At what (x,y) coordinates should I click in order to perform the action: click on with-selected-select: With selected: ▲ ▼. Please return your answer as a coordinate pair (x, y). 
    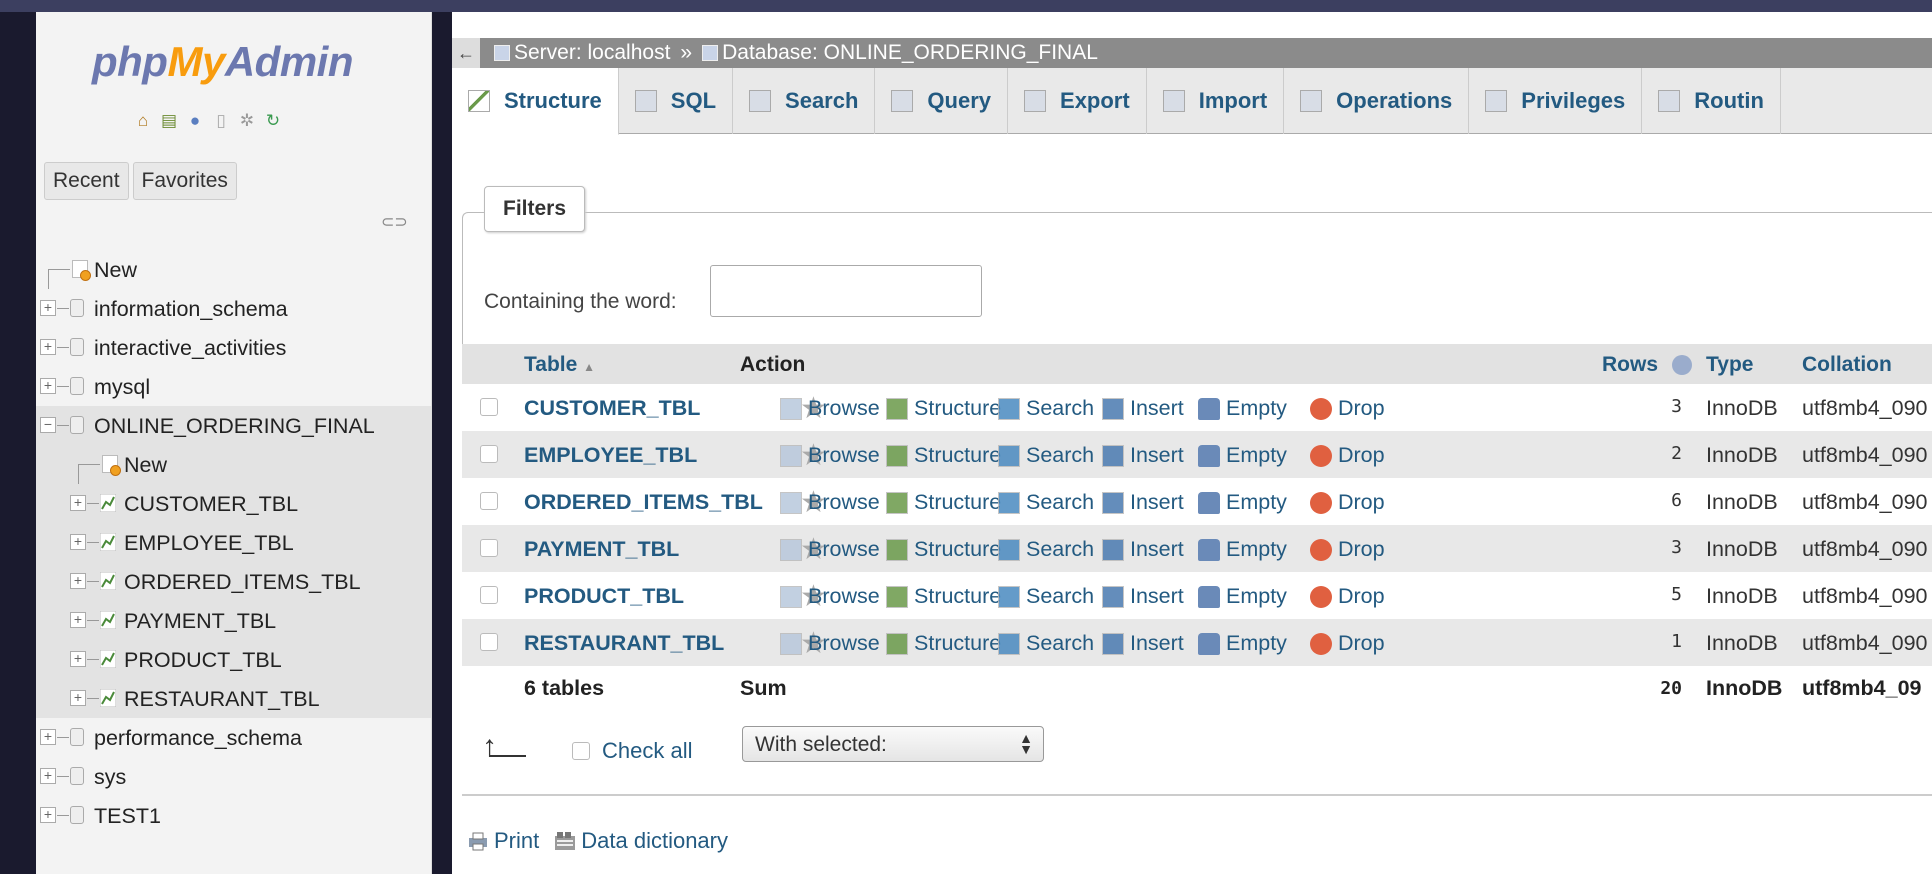
    Looking at the image, I should click on (893, 744).